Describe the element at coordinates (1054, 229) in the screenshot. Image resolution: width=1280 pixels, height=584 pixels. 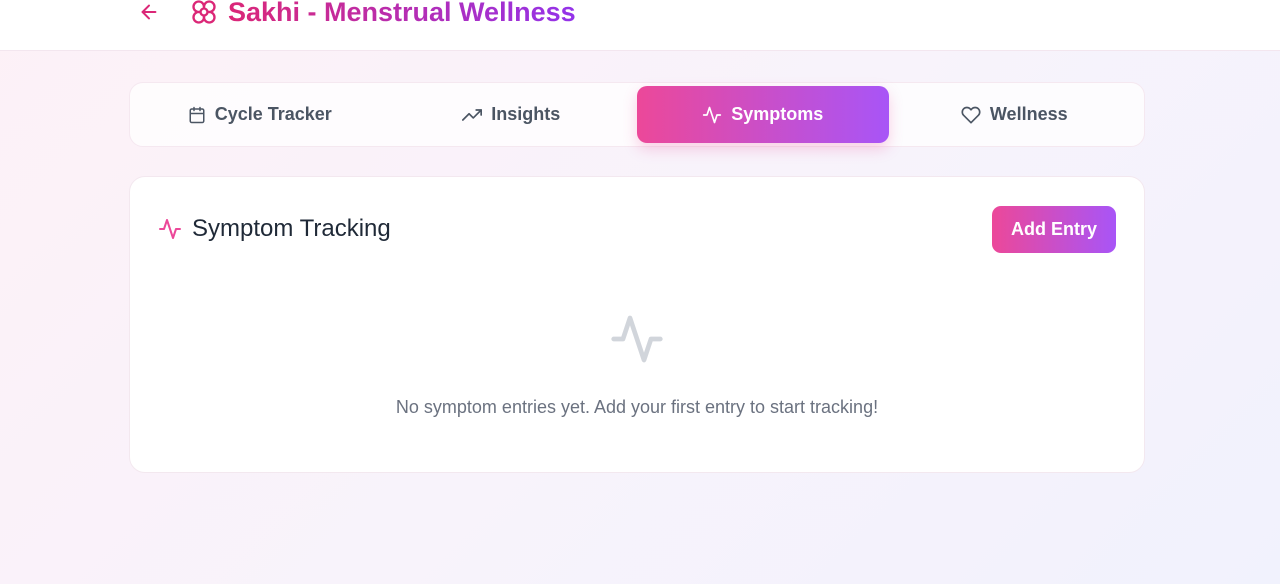
I see `add-entry-button: Add Entry` at that location.